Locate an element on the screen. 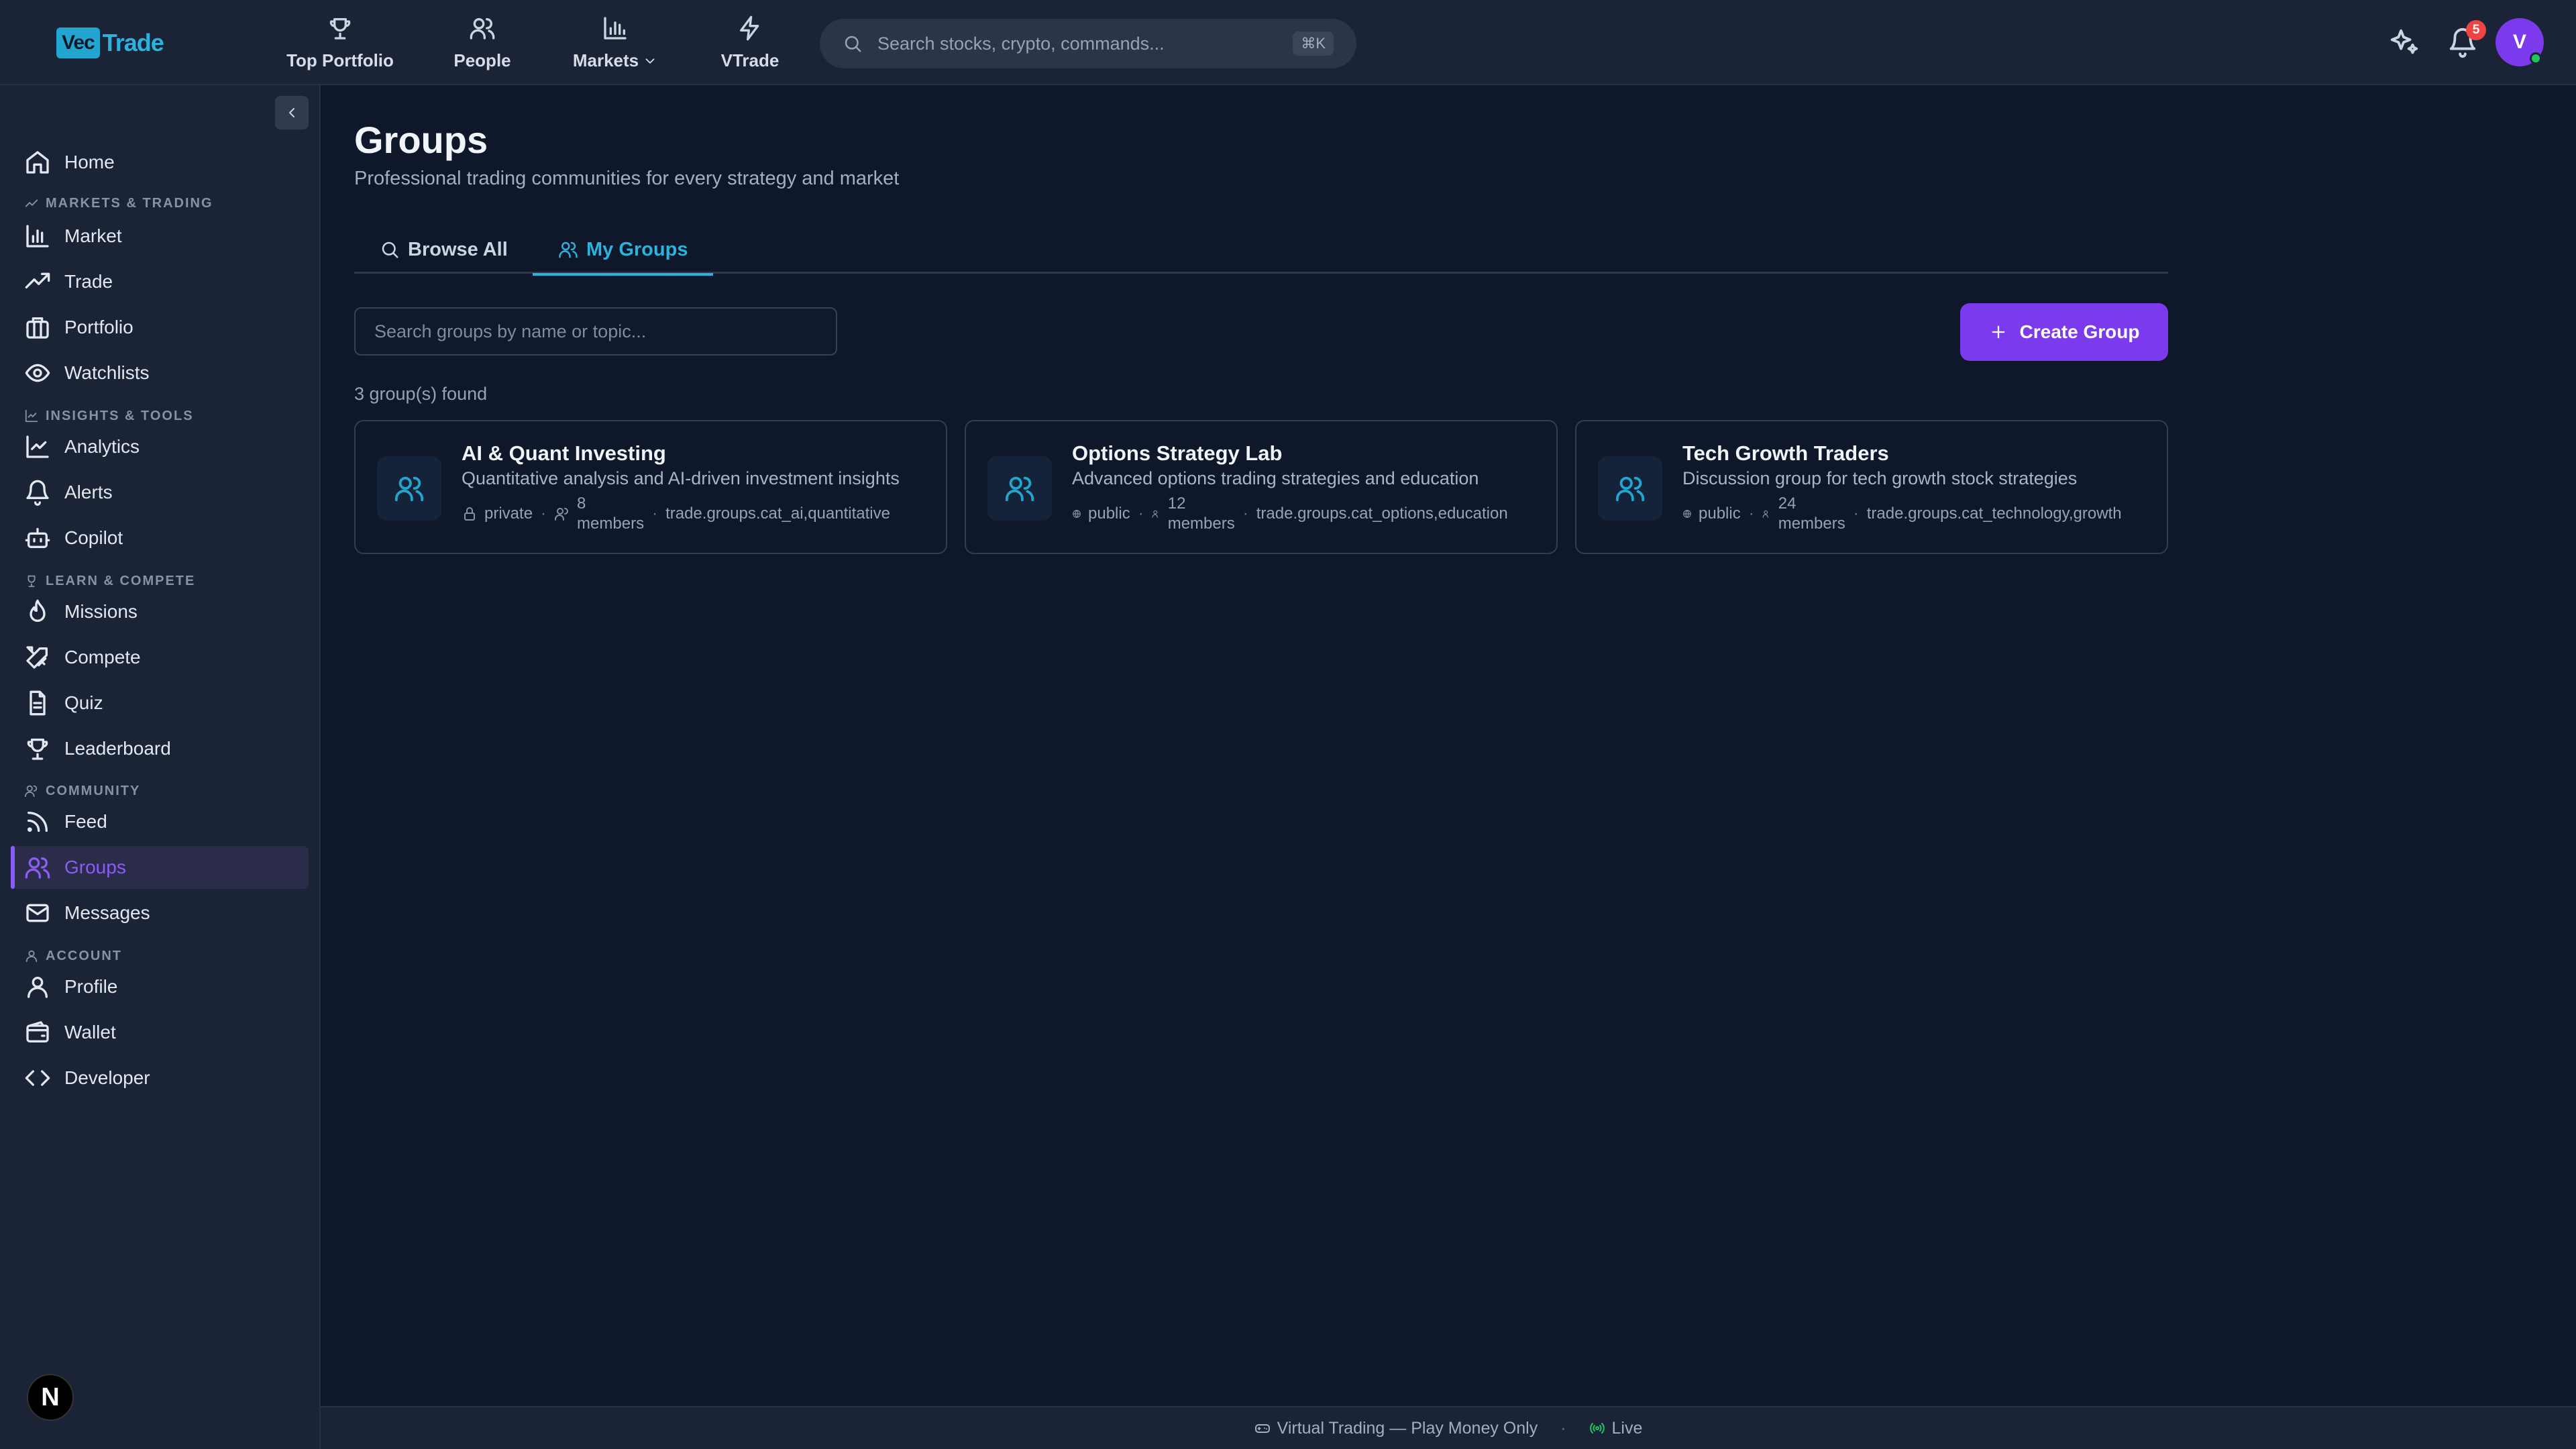 This screenshot has width=2576, height=1449. trending-up-icon is located at coordinates (37, 280).